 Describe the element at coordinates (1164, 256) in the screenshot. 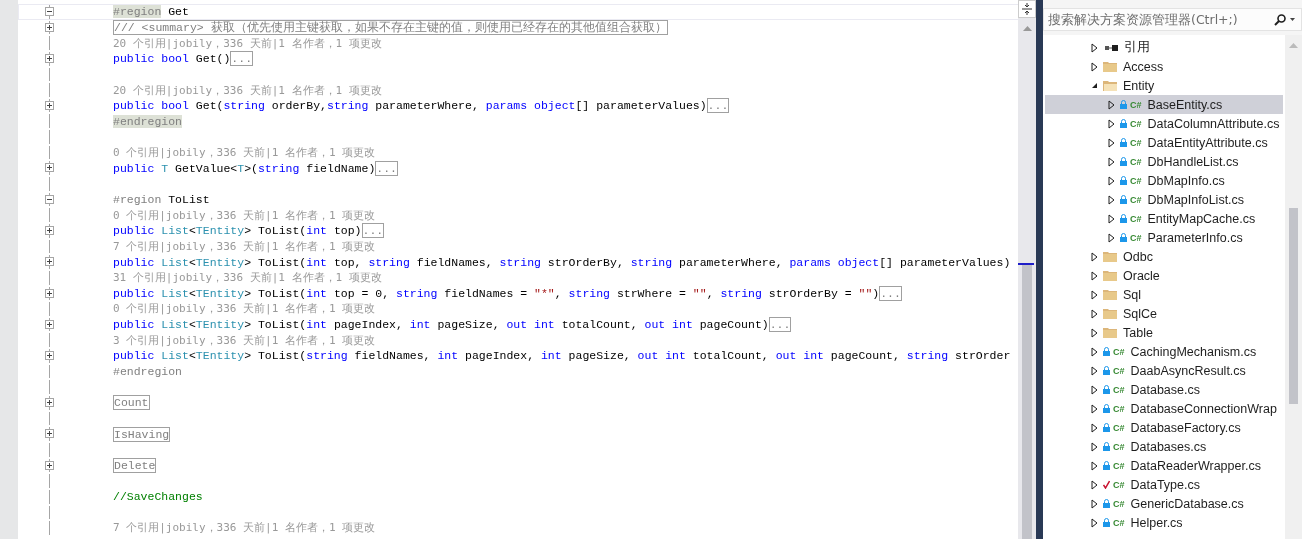

I see `tree-item: Odbc` at that location.